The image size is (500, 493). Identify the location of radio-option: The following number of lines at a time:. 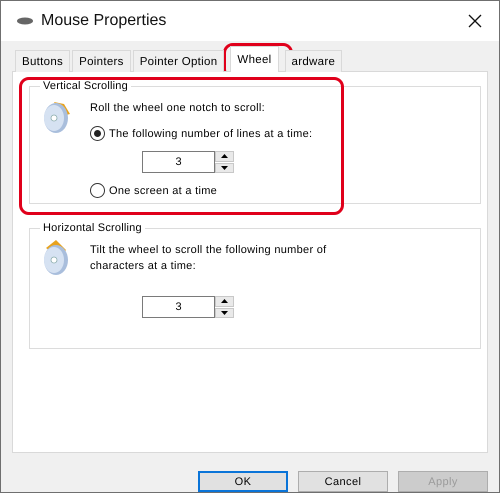
(201, 133).